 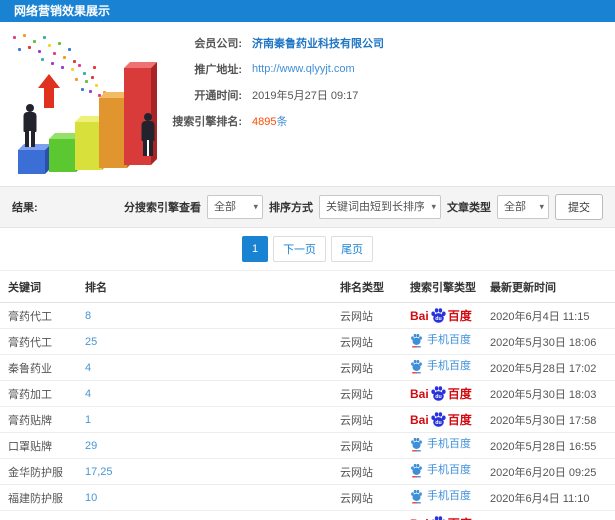 What do you see at coordinates (543, 420) in the screenshot?
I see `date-cell: 2020年5月30日 17:58` at bounding box center [543, 420].